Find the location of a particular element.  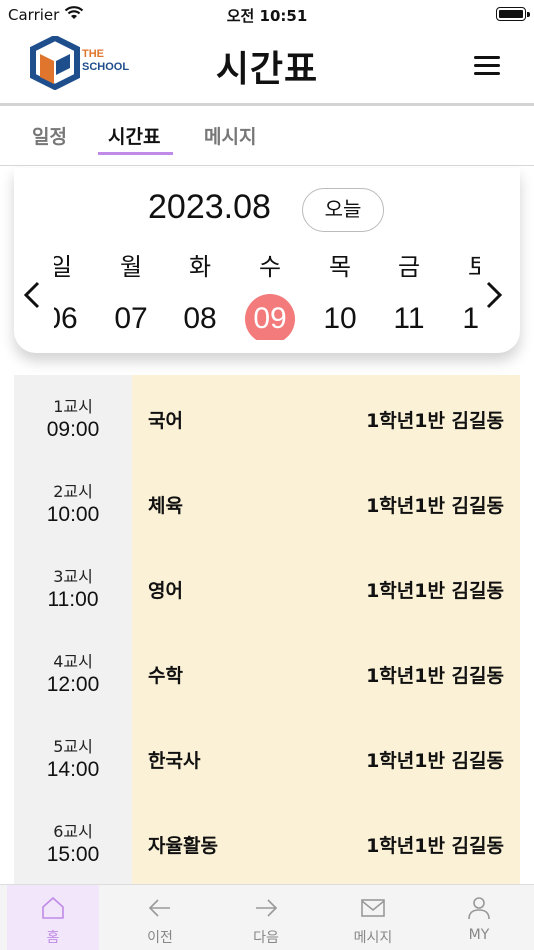

day-fri: 금 11 is located at coordinates (409, 295).